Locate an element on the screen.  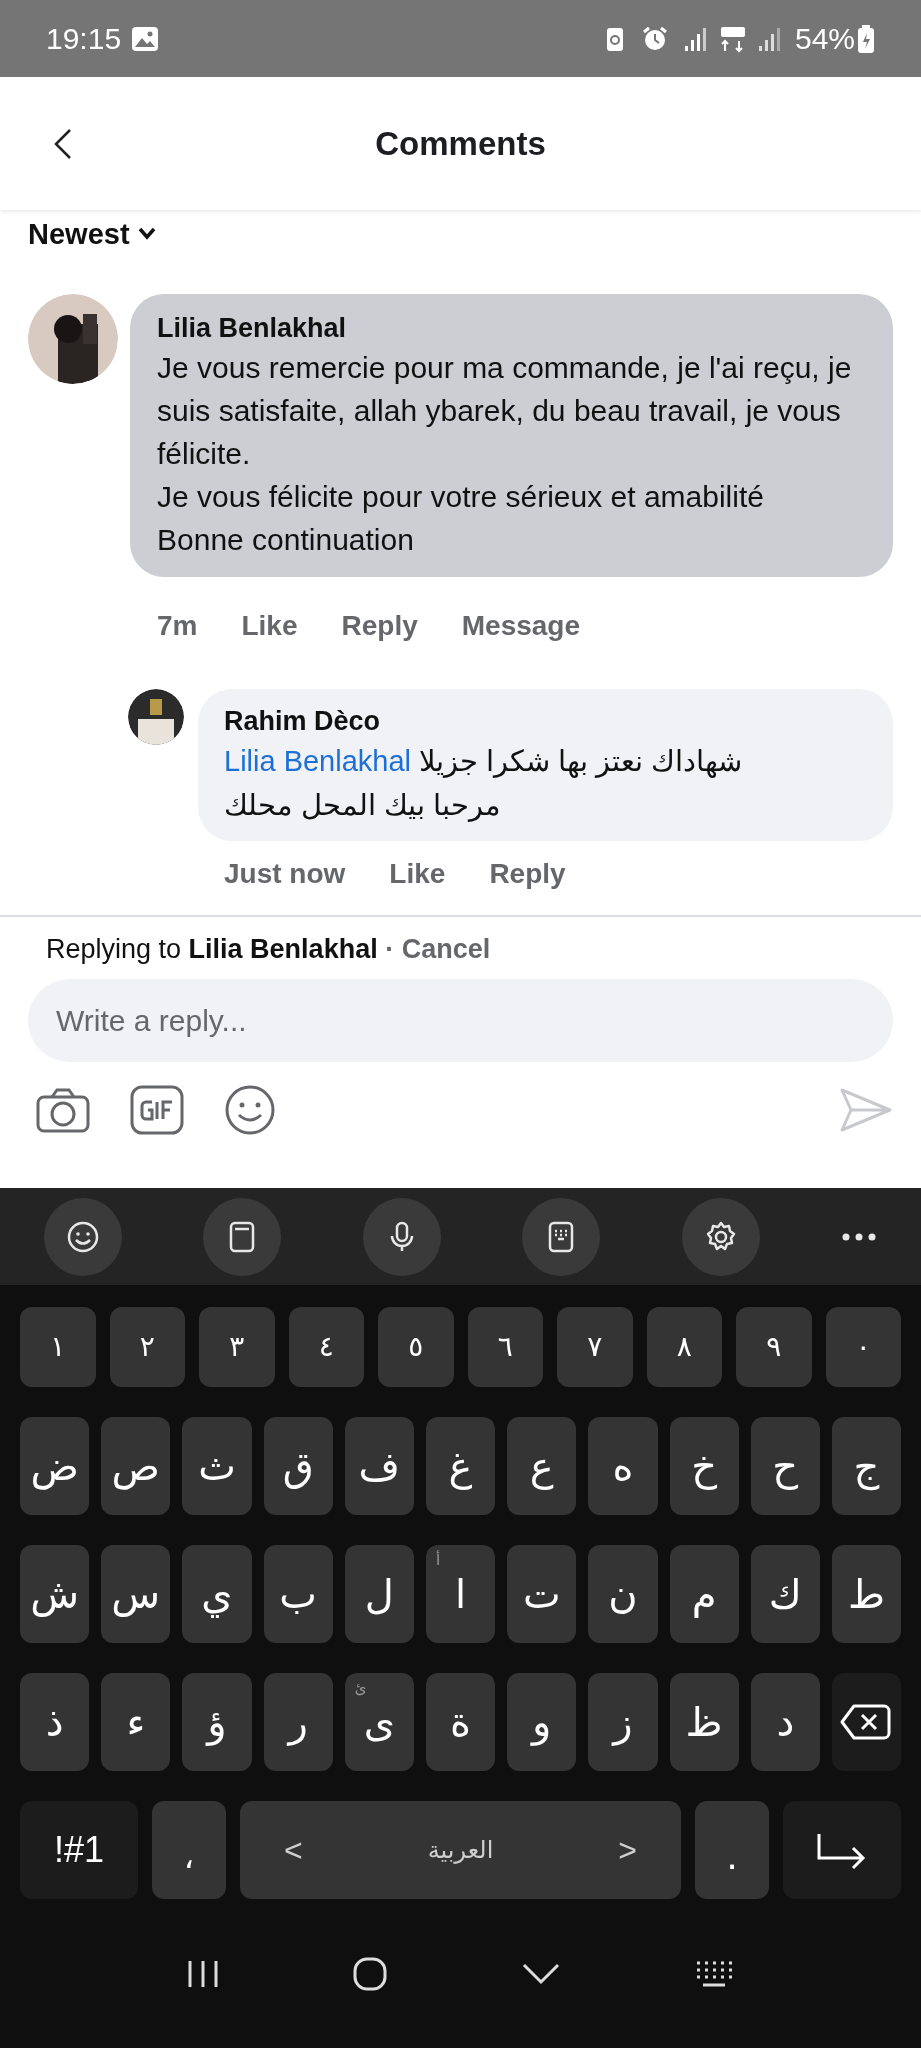
key: ز is located at coordinates (623, 1722).